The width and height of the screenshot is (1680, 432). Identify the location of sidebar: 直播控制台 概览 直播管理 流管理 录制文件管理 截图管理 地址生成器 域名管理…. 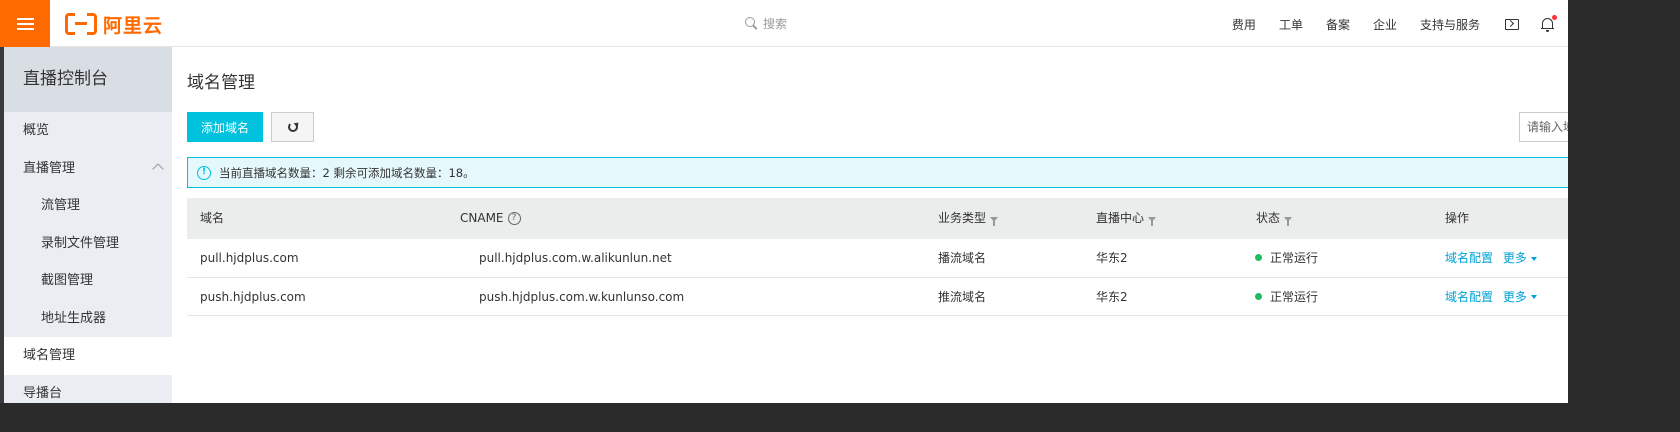
(86, 225).